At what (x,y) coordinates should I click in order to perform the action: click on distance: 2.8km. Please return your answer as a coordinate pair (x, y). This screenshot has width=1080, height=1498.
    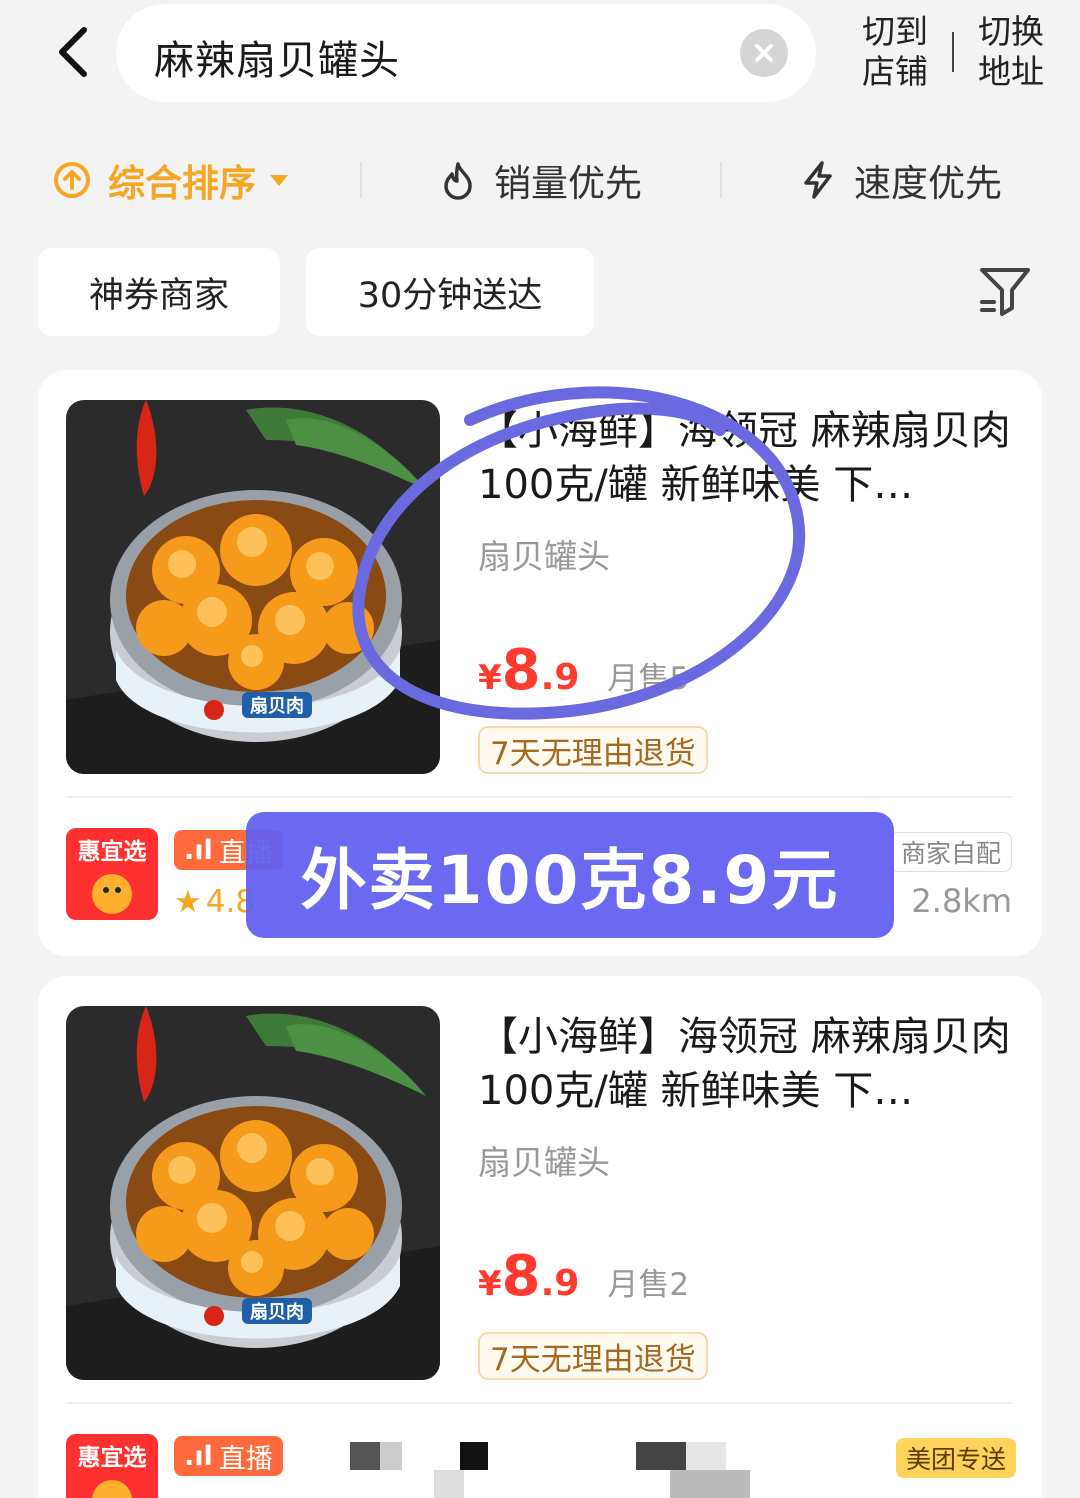
    Looking at the image, I should click on (961, 901).